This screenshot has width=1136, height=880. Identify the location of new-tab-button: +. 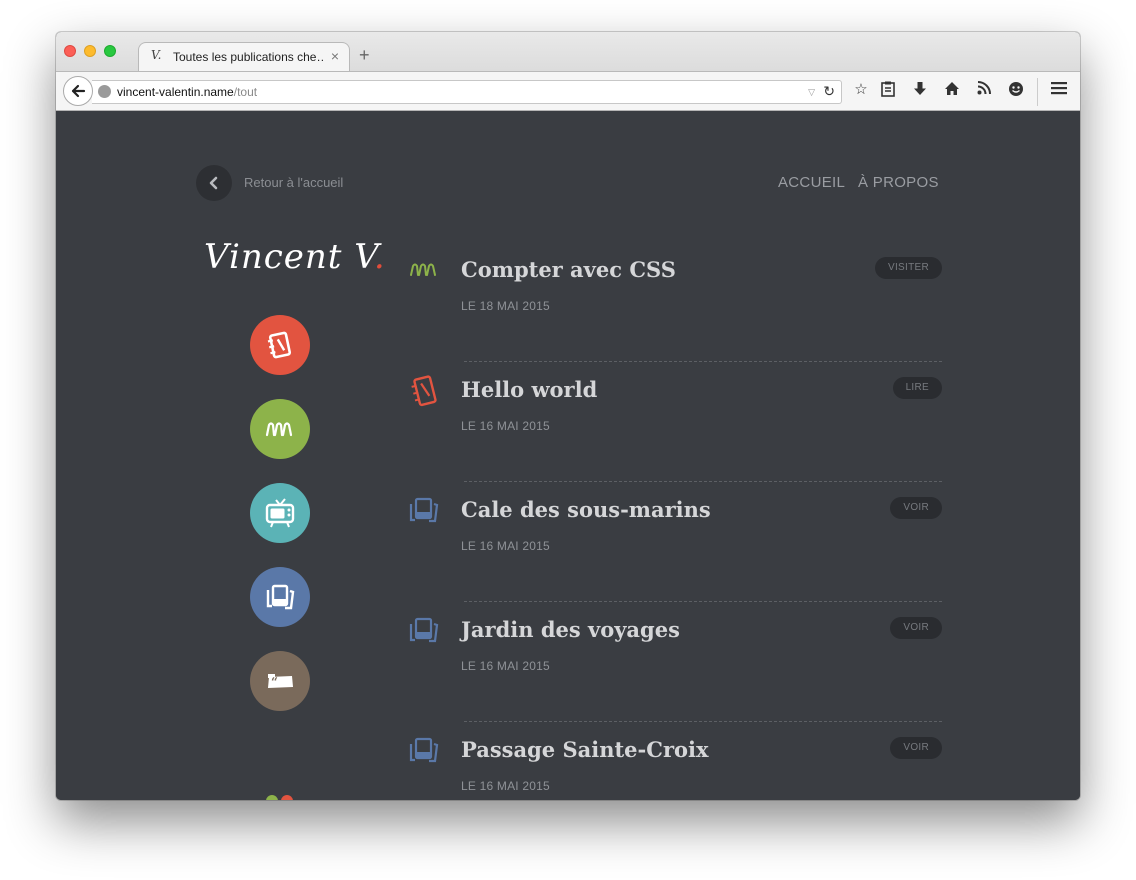
(364, 55).